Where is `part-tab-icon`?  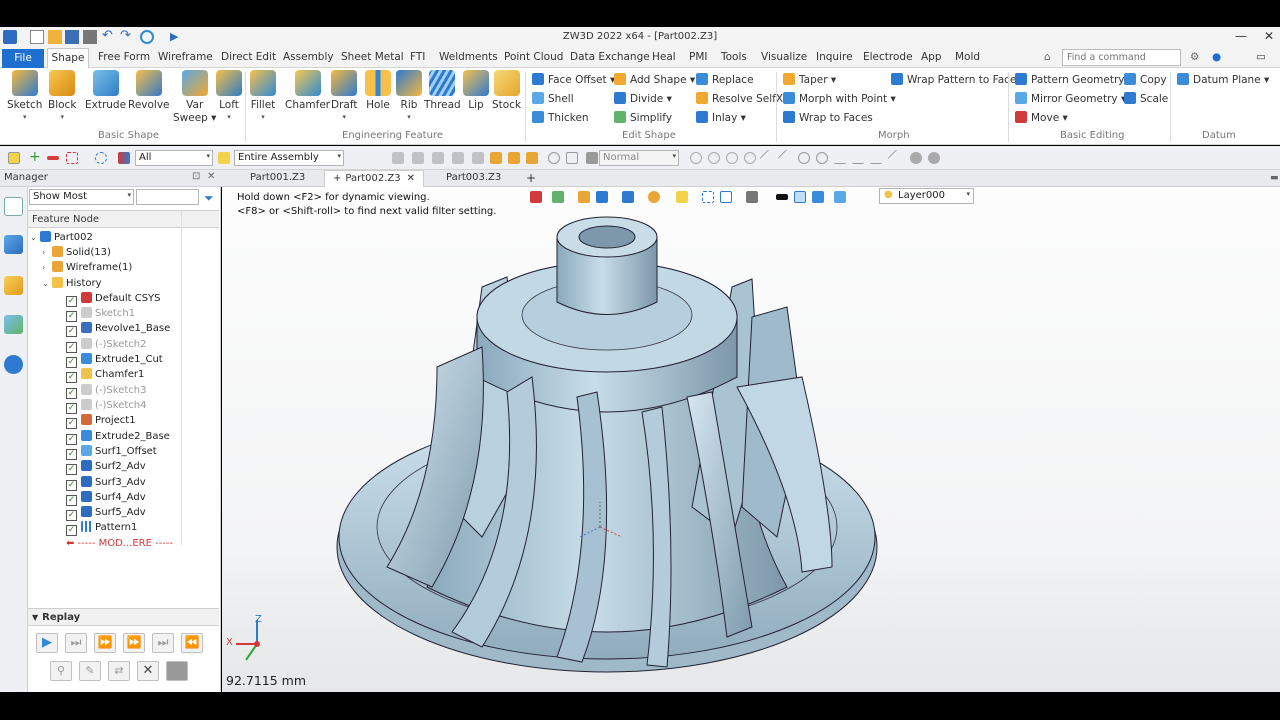 part-tab-icon is located at coordinates (13, 285).